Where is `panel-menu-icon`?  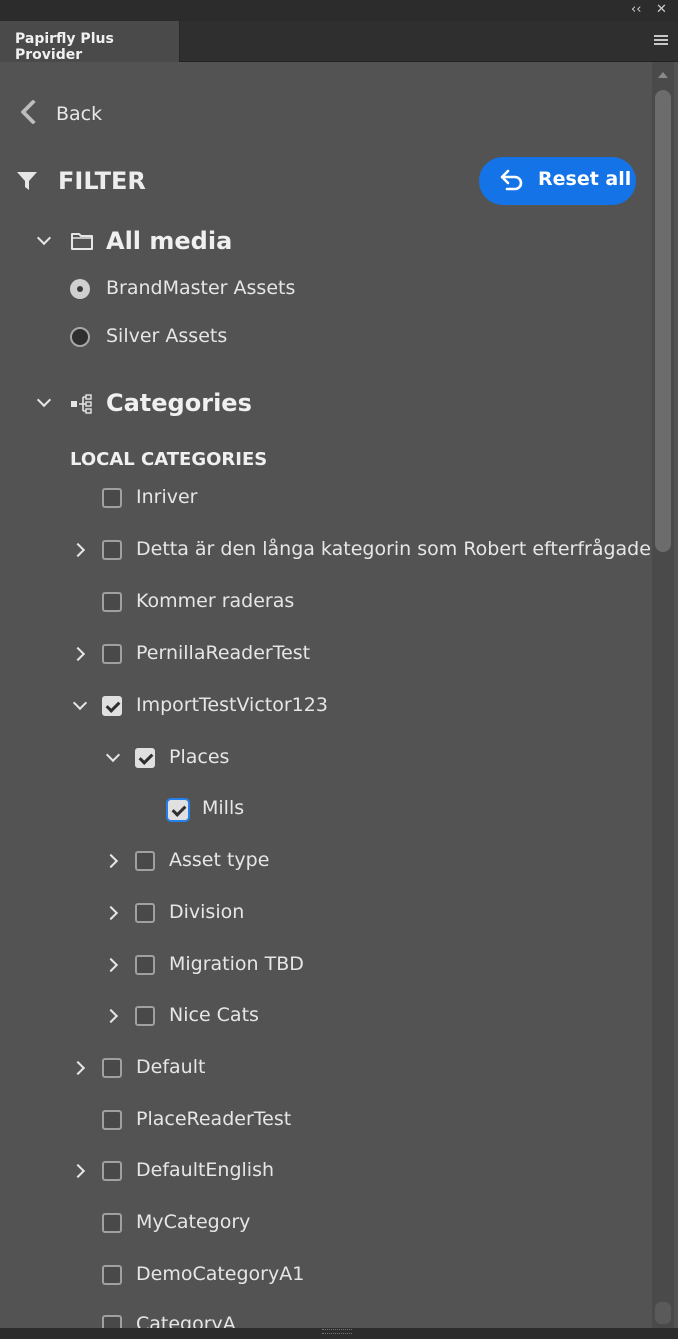 panel-menu-icon is located at coordinates (661, 41).